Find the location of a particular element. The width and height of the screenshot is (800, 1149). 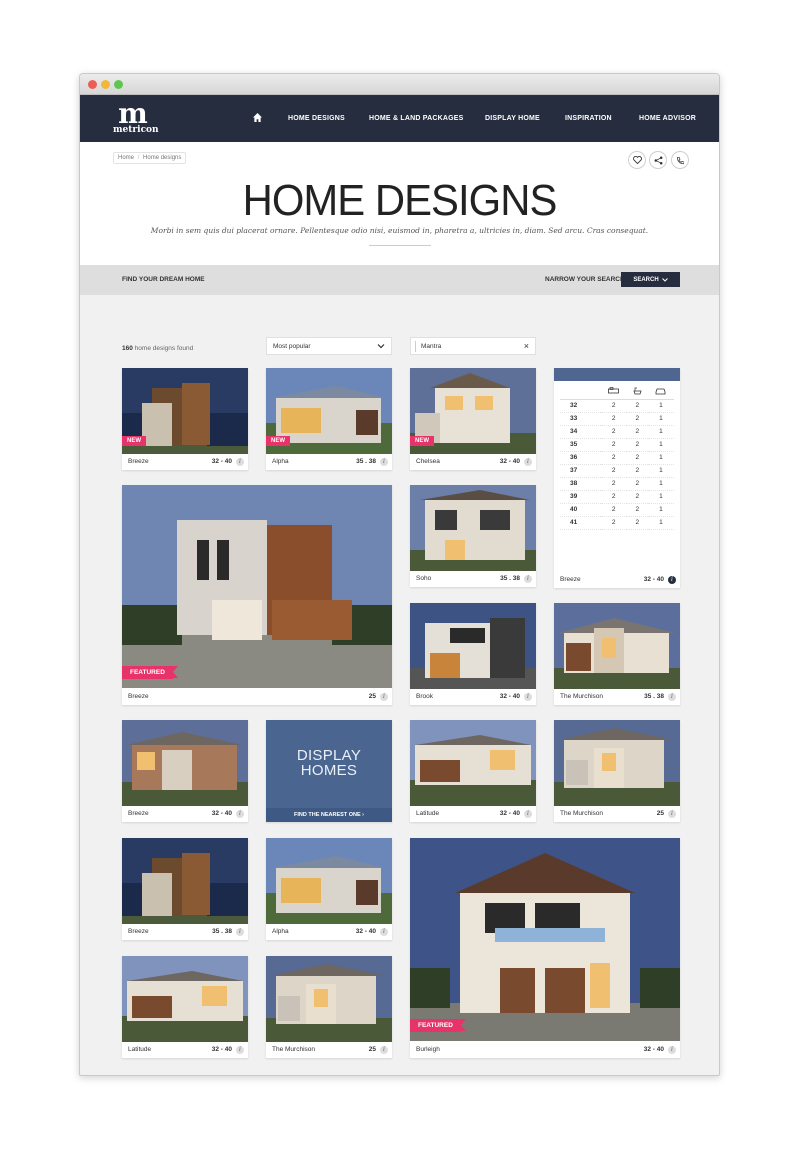

spec-row: 41 2 2 1 is located at coordinates (617, 523).